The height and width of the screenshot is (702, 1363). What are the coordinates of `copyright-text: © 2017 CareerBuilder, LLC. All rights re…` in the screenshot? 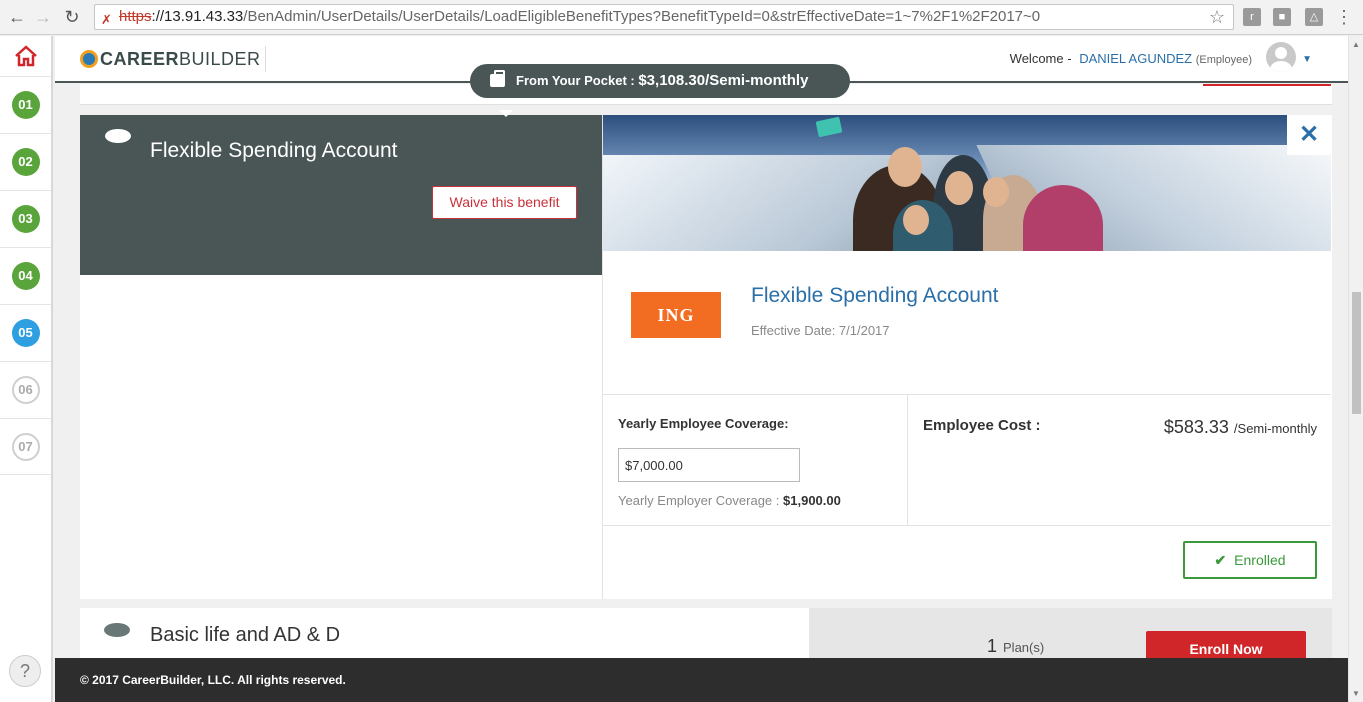 It's located at (213, 680).